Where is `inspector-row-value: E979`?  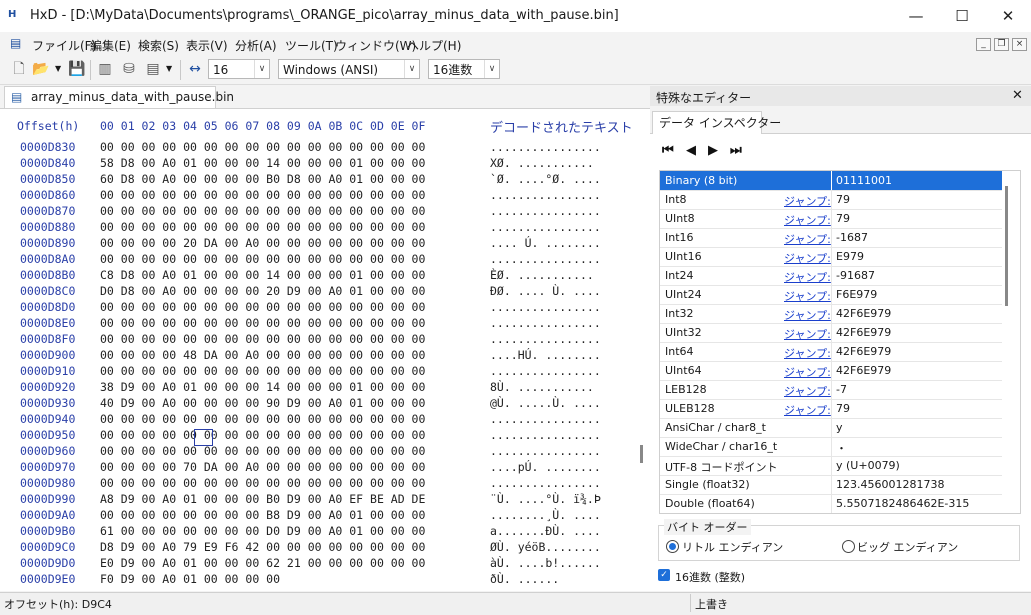 inspector-row-value: E979 is located at coordinates (850, 256).